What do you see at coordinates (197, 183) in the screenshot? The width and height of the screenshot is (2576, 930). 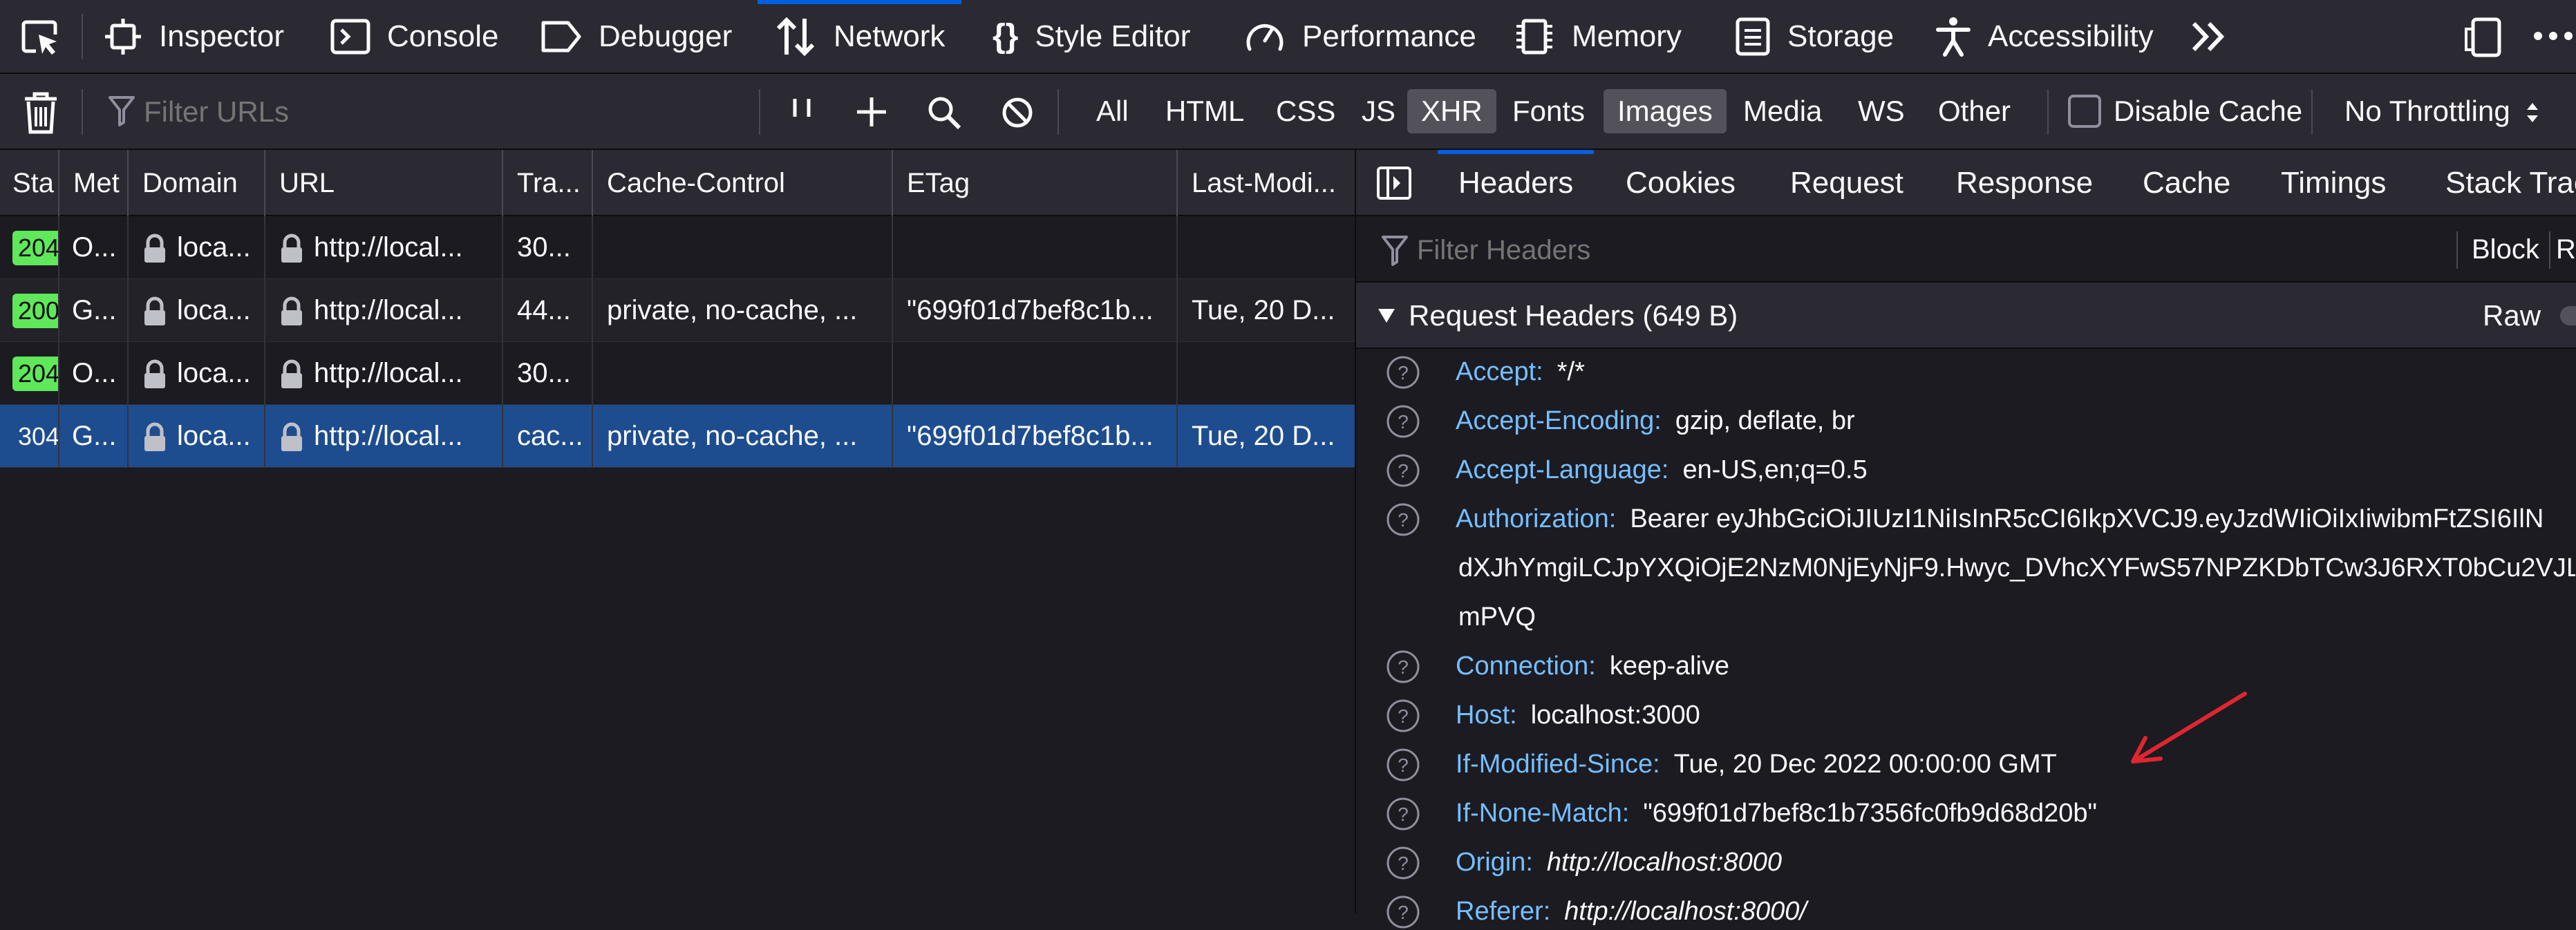 I see `column-header-domain: Domain` at bounding box center [197, 183].